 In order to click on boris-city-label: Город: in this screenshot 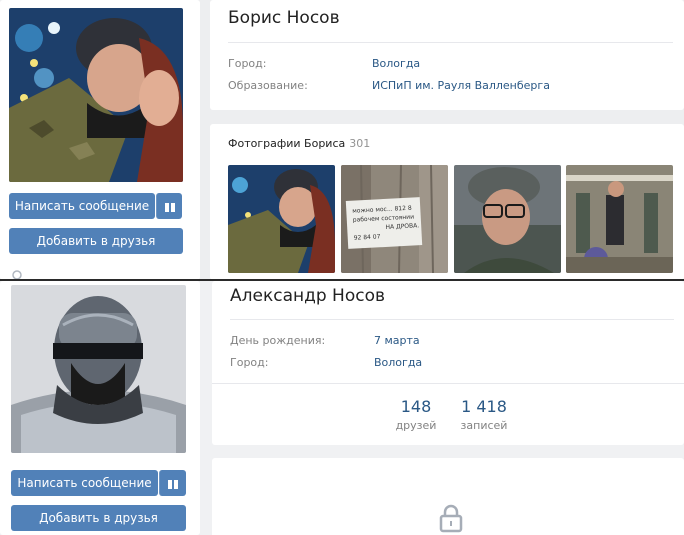, I will do `click(247, 63)`.